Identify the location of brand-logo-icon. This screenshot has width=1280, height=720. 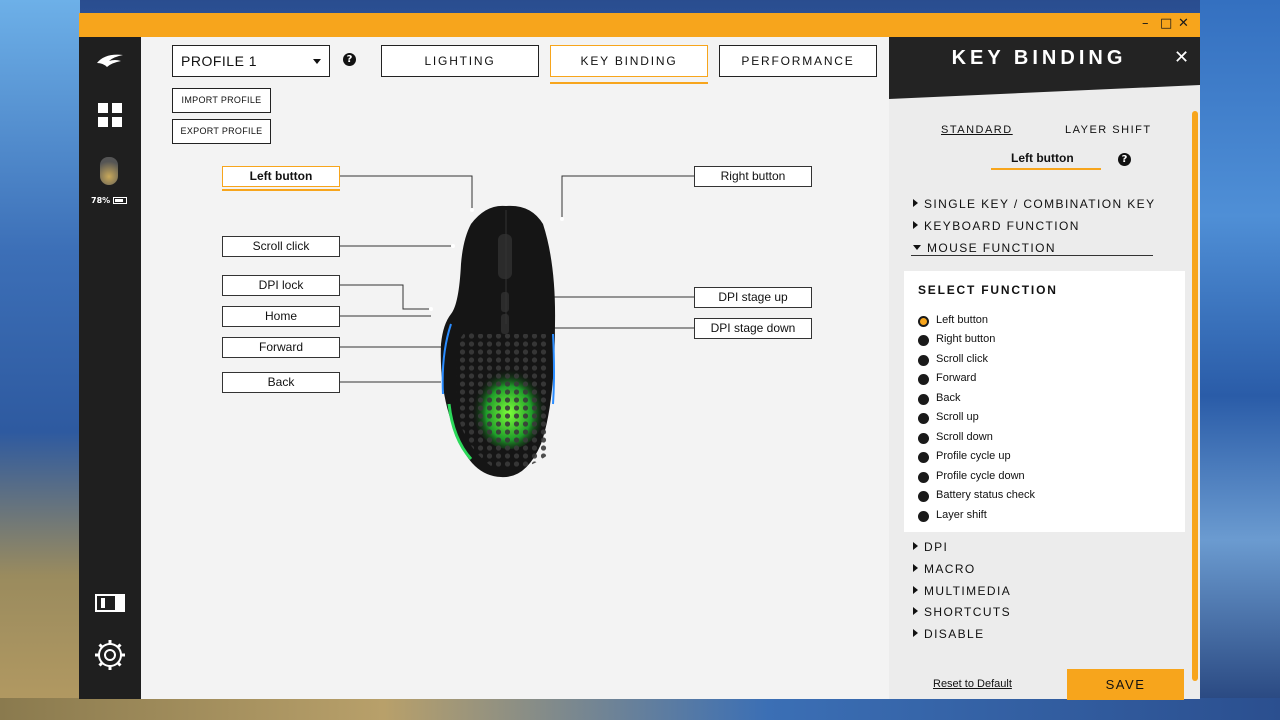
(110, 60).